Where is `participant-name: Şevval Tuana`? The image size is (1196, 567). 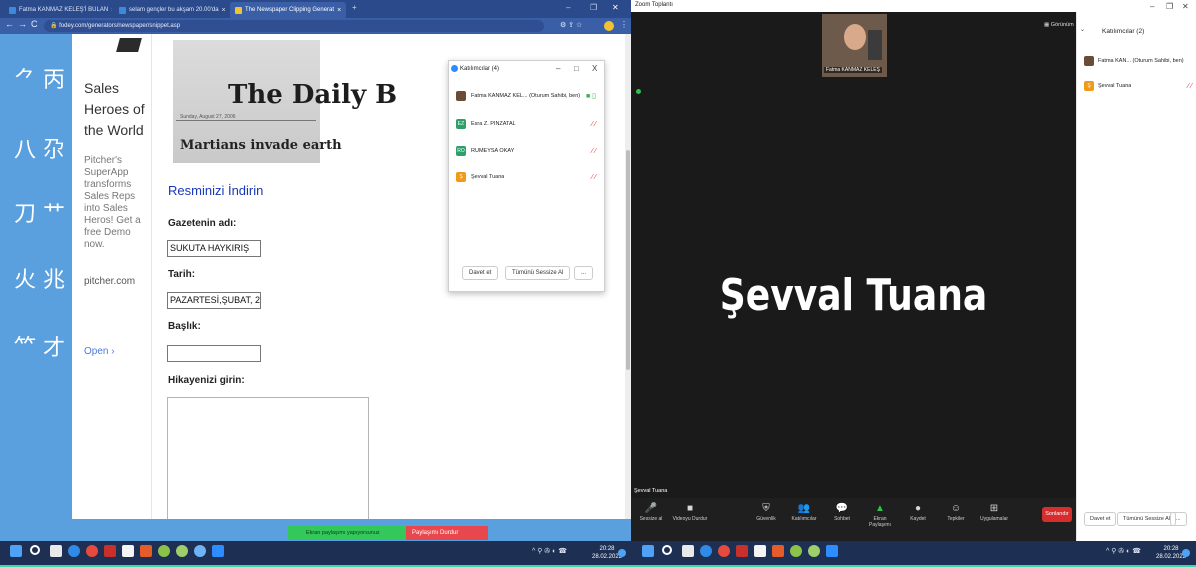 participant-name: Şevval Tuana is located at coordinates (488, 177).